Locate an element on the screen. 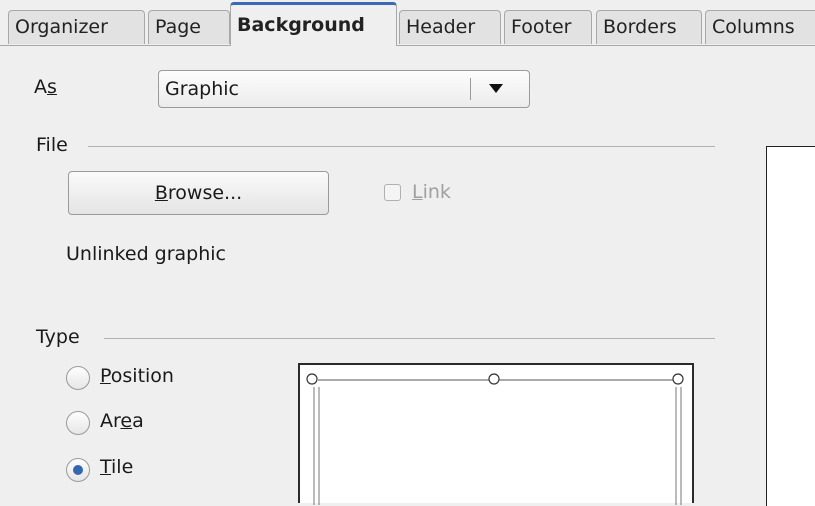  dropdown-arrow-icon is located at coordinates (496, 89).